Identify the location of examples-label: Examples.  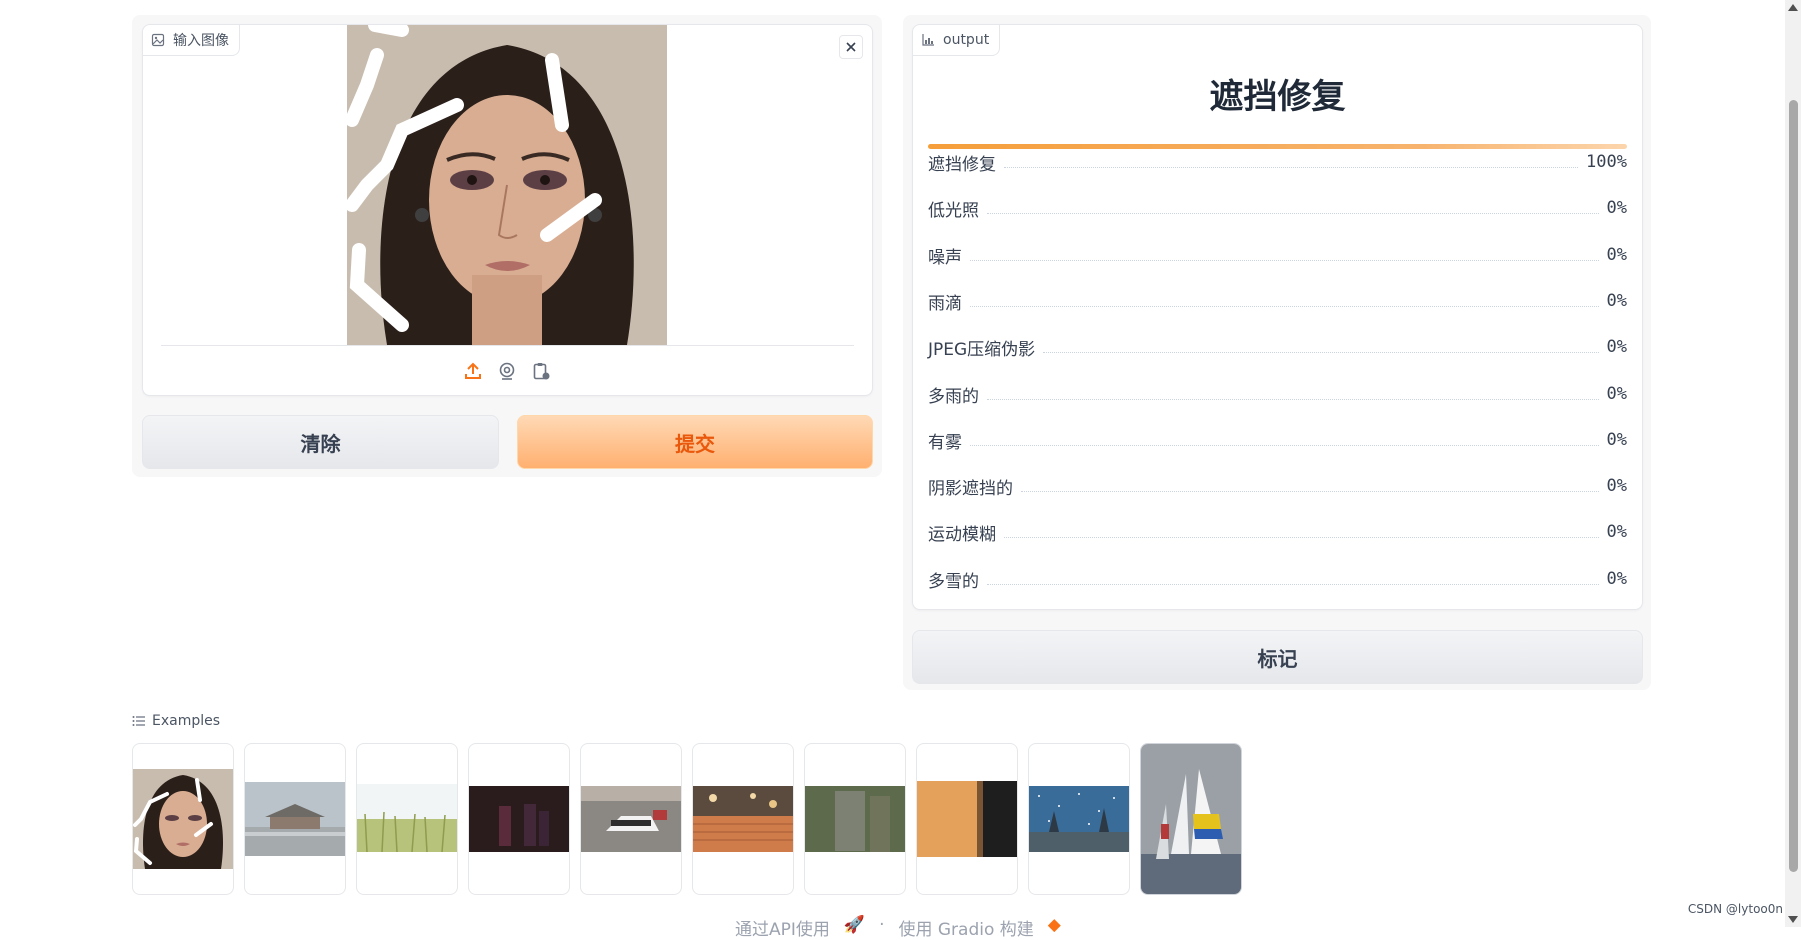
(186, 721).